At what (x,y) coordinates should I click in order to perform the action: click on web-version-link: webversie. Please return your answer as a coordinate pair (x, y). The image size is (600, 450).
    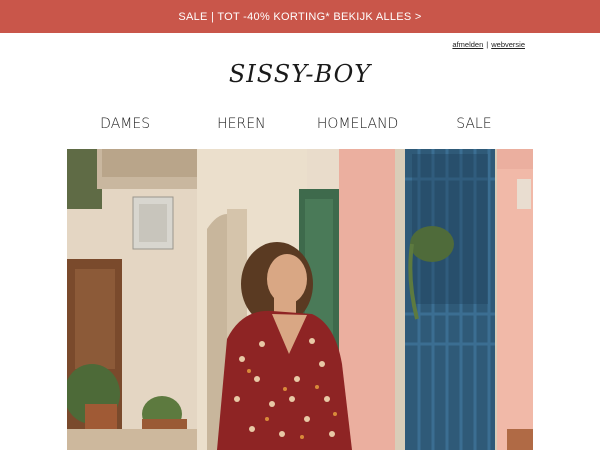
    Looking at the image, I should click on (508, 44).